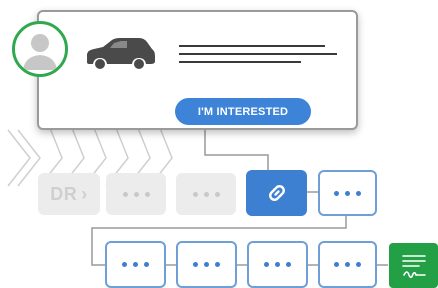 The image size is (438, 288). I want to click on signed-document-icon, so click(413, 266).